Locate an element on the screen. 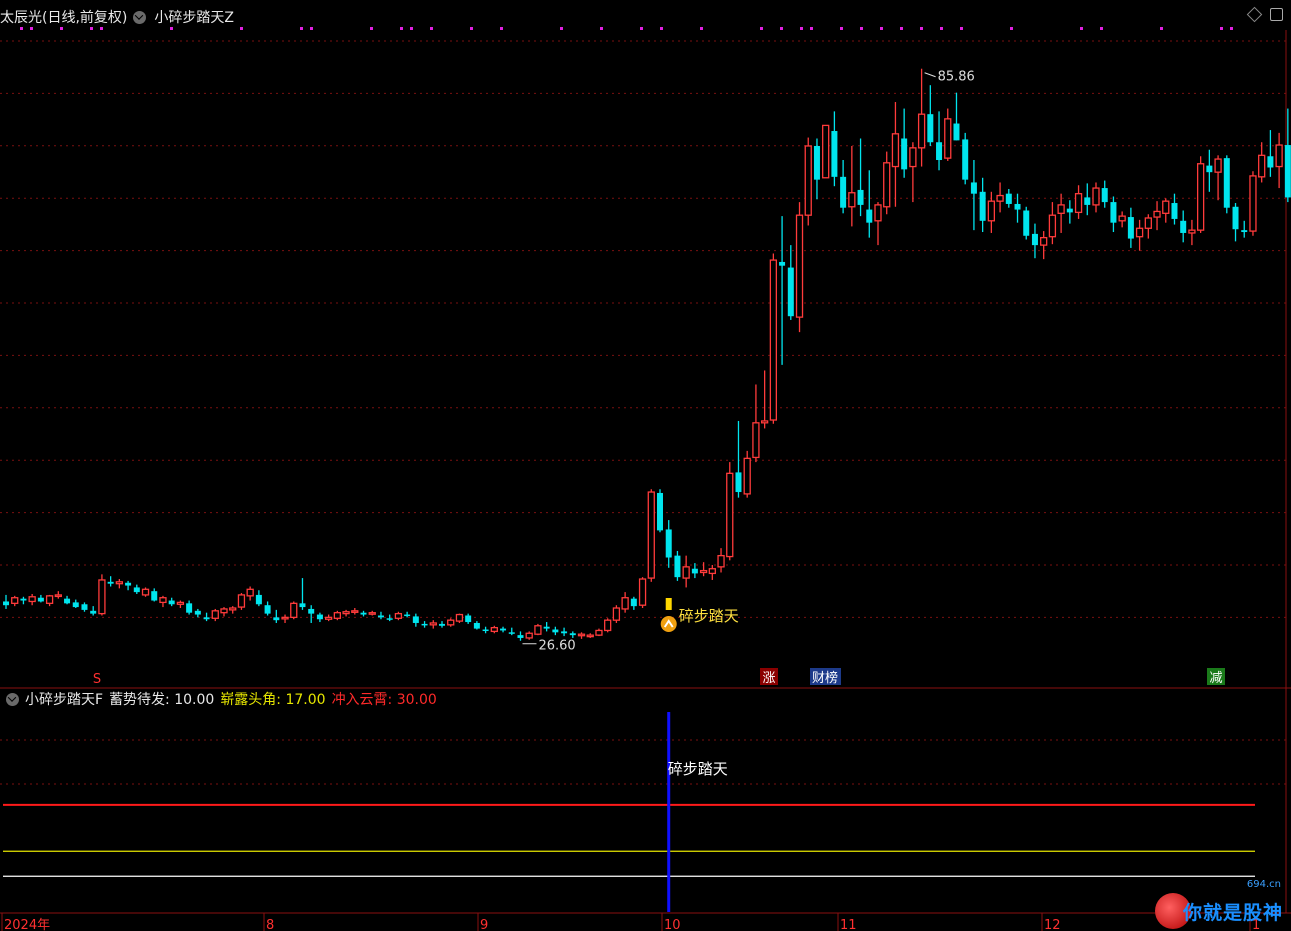 The image size is (1291, 931). watermark-sub: 694.cn is located at coordinates (1263, 884).